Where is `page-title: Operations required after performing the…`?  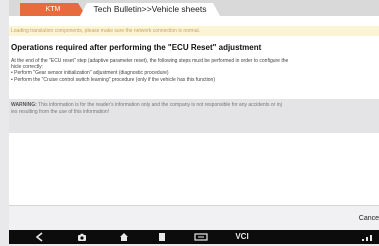 page-title: Operations required after performing the… is located at coordinates (136, 47).